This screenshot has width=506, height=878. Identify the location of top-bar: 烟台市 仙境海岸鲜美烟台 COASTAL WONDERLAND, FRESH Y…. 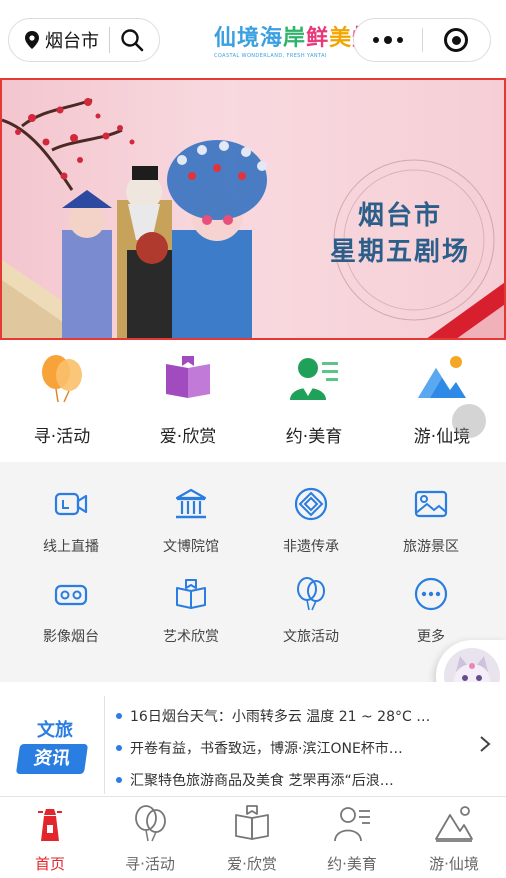
(253, 39).